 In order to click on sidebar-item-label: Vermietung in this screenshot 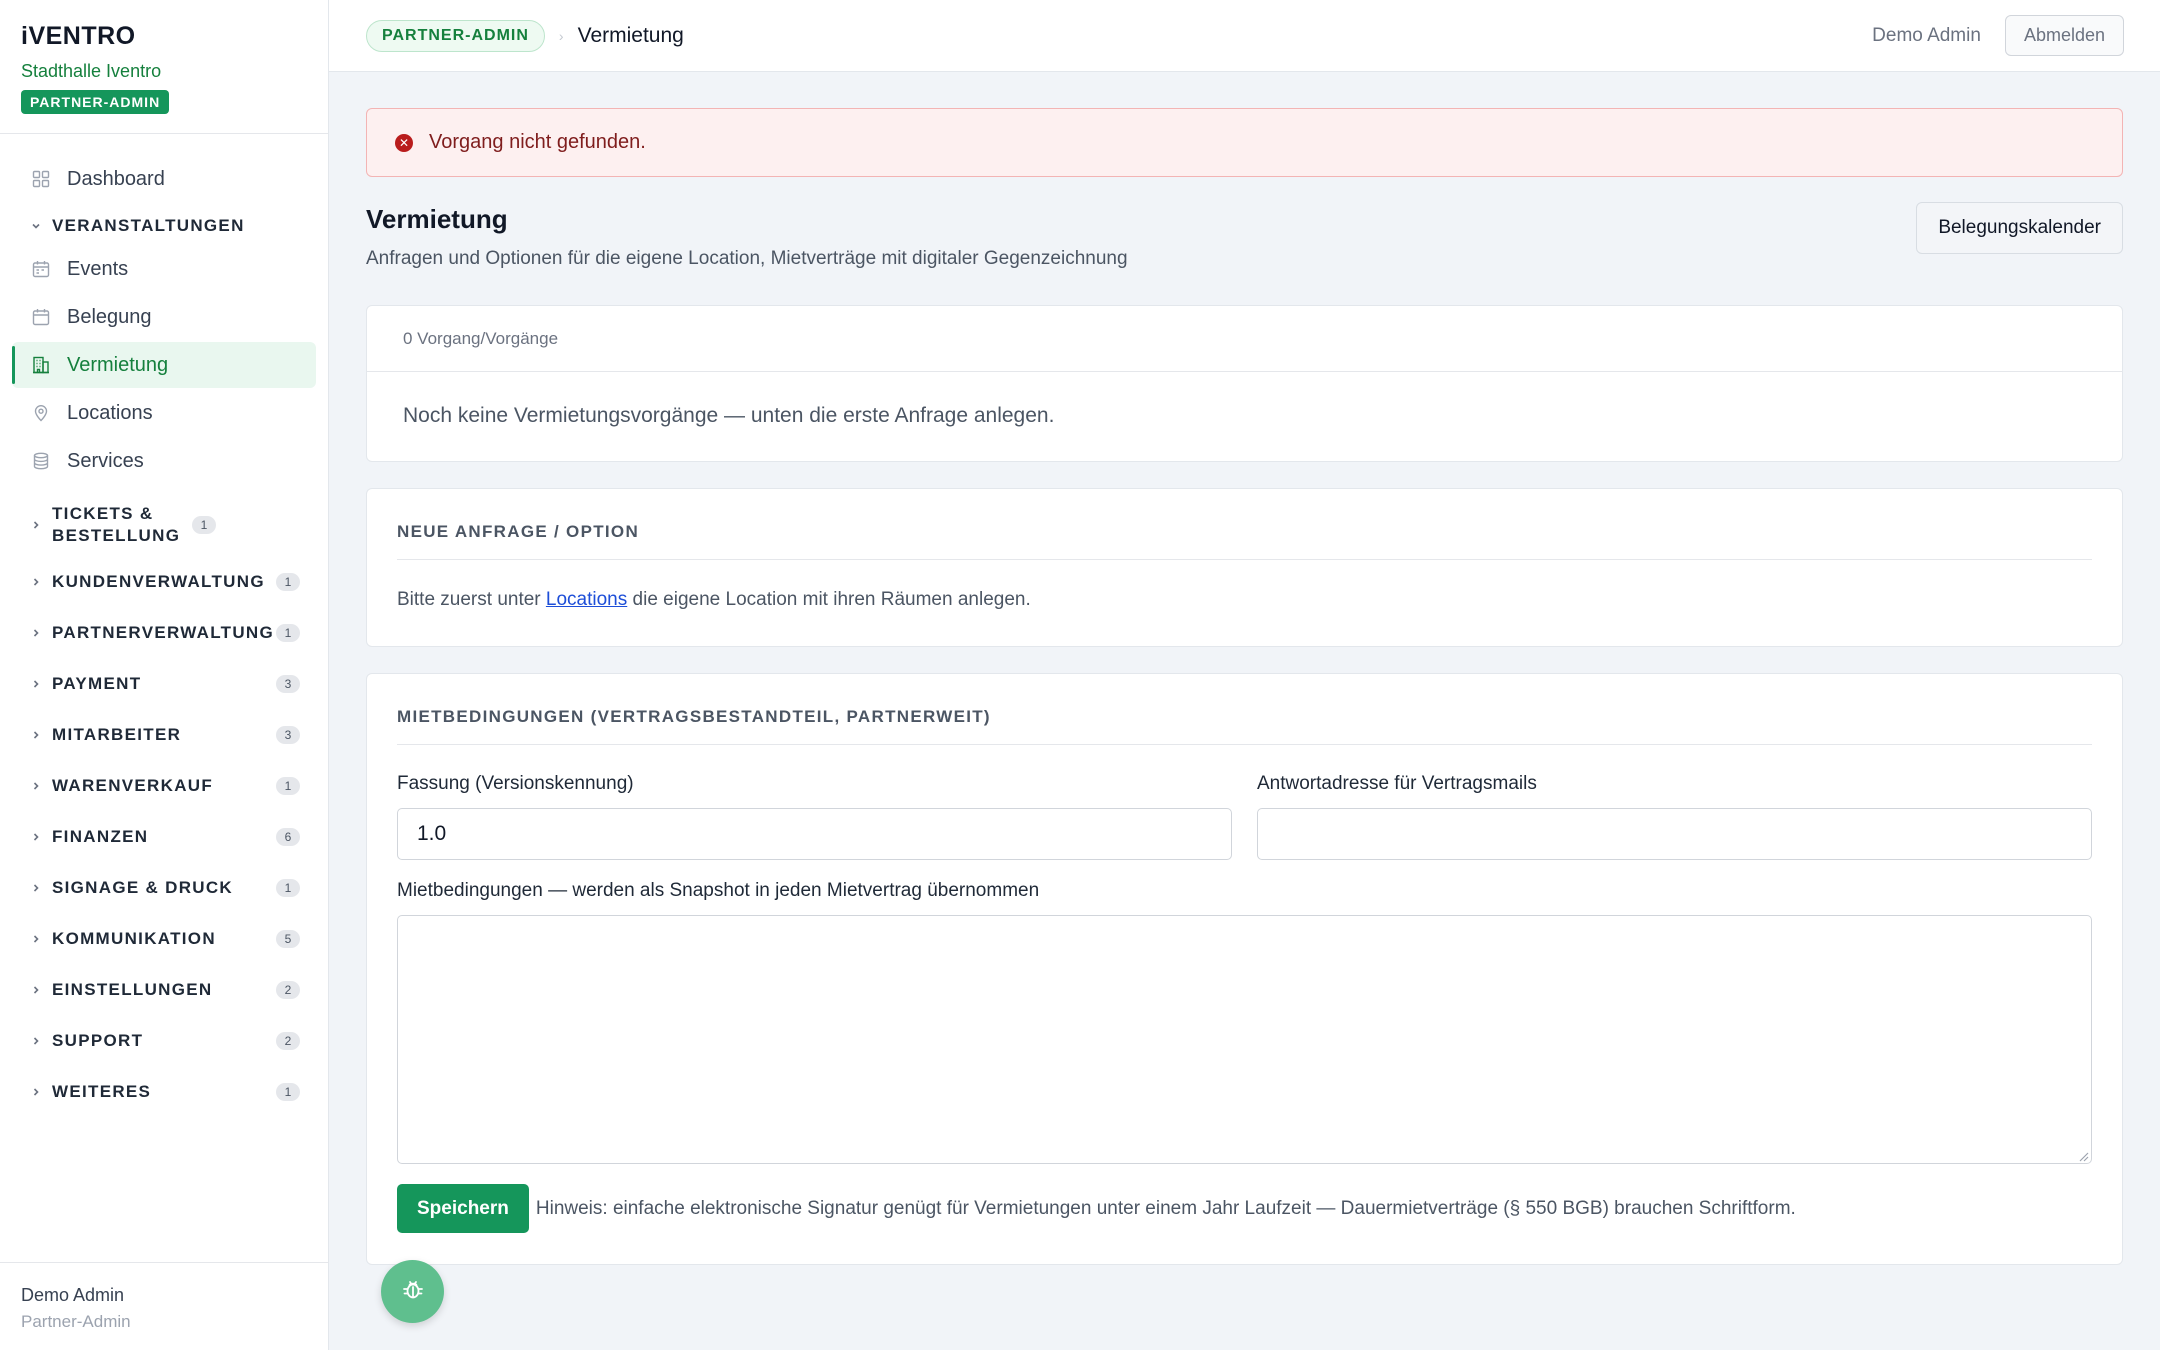, I will do `click(118, 364)`.